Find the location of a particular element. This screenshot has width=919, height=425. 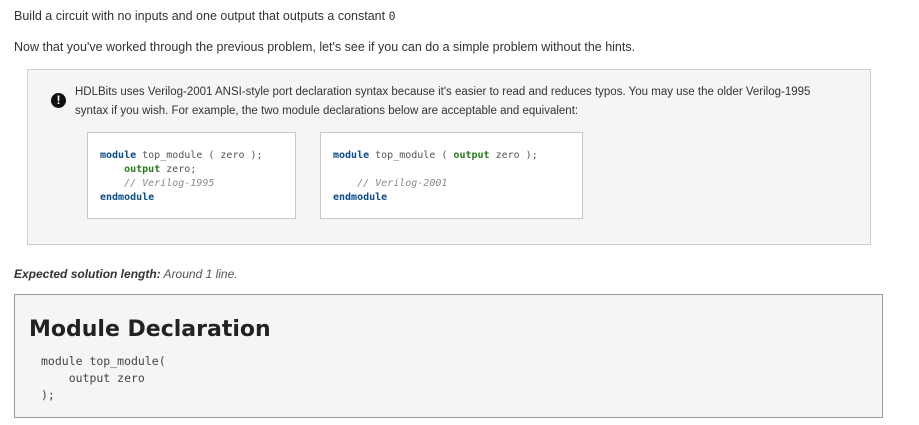

module-declaration-code: module top_module( output zero ); is located at coordinates (103, 378).